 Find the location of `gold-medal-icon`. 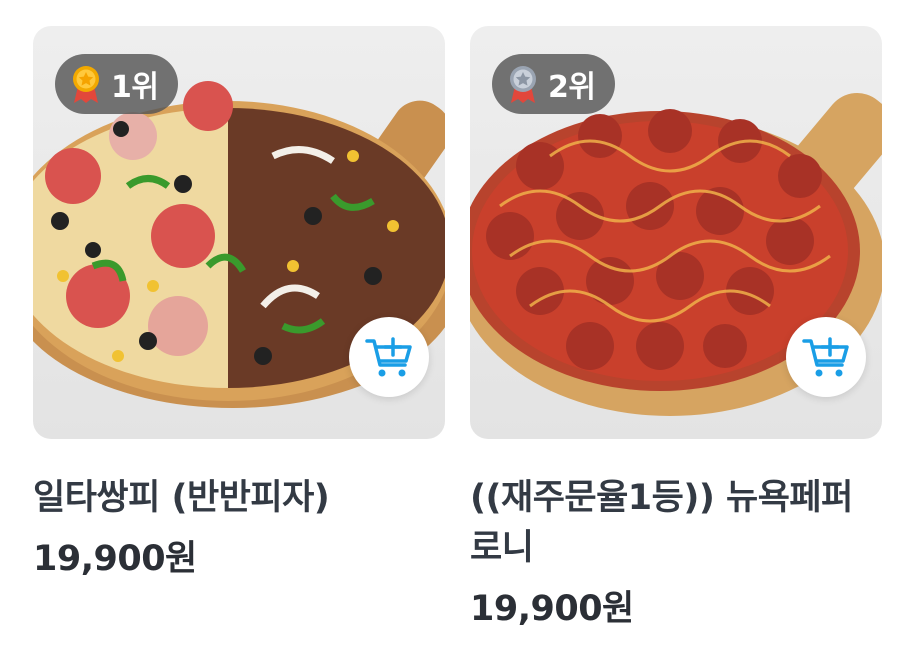

gold-medal-icon is located at coordinates (86, 84).